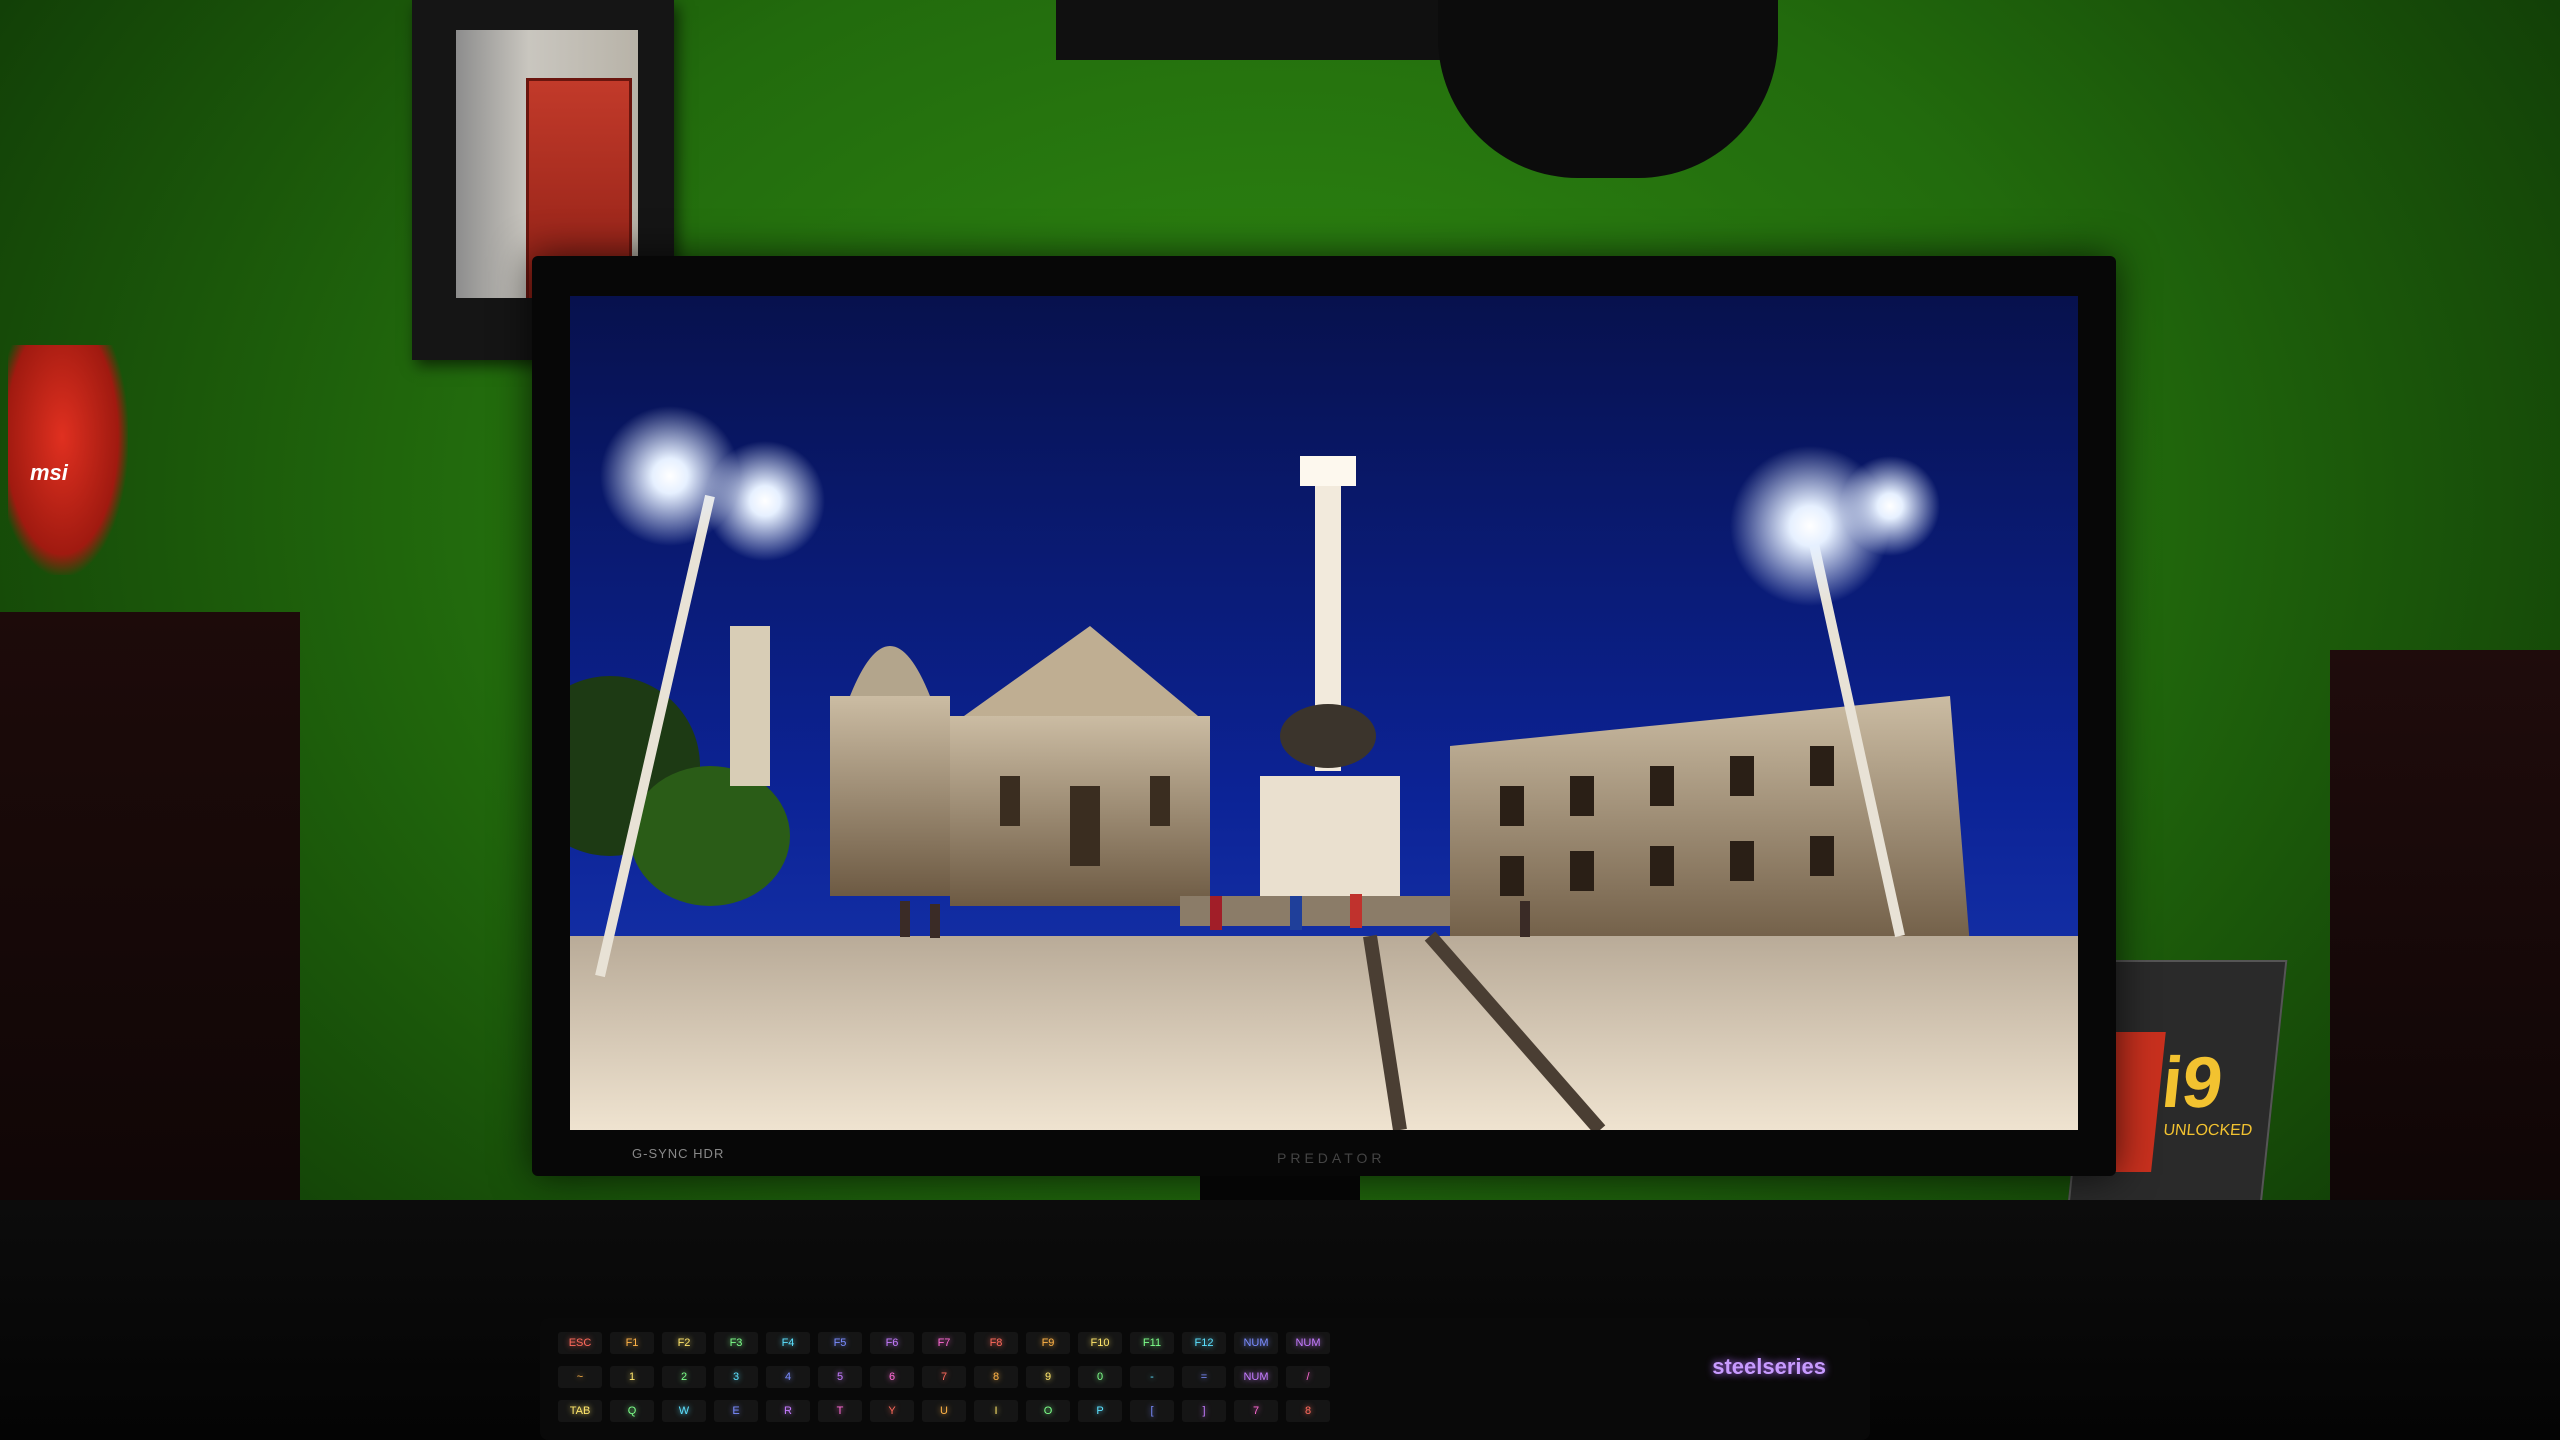 Image resolution: width=2560 pixels, height=1440 pixels. What do you see at coordinates (684, 1377) in the screenshot?
I see `key: 2` at bounding box center [684, 1377].